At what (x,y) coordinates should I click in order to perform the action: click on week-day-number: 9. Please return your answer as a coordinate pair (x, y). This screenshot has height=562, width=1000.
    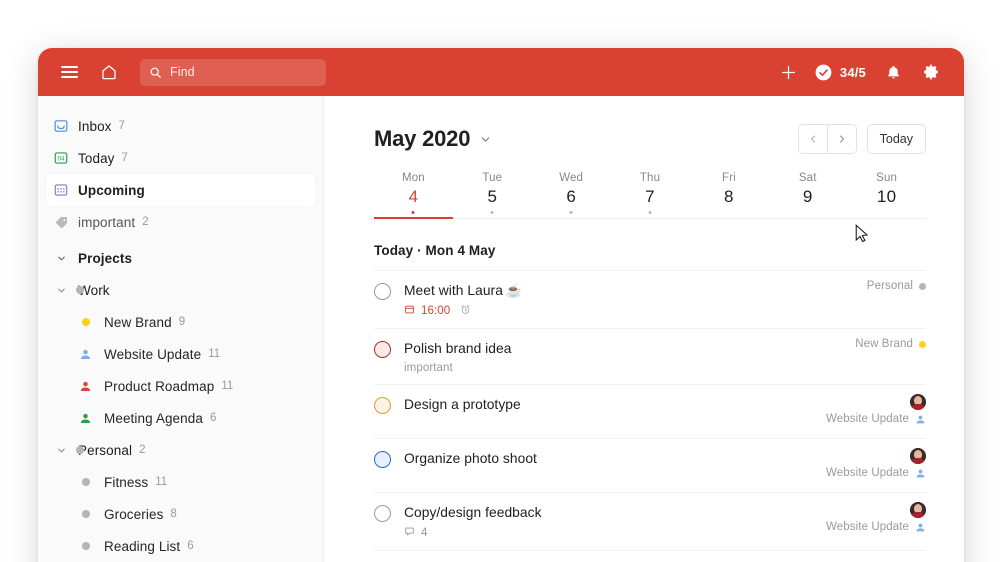
    Looking at the image, I should click on (807, 196).